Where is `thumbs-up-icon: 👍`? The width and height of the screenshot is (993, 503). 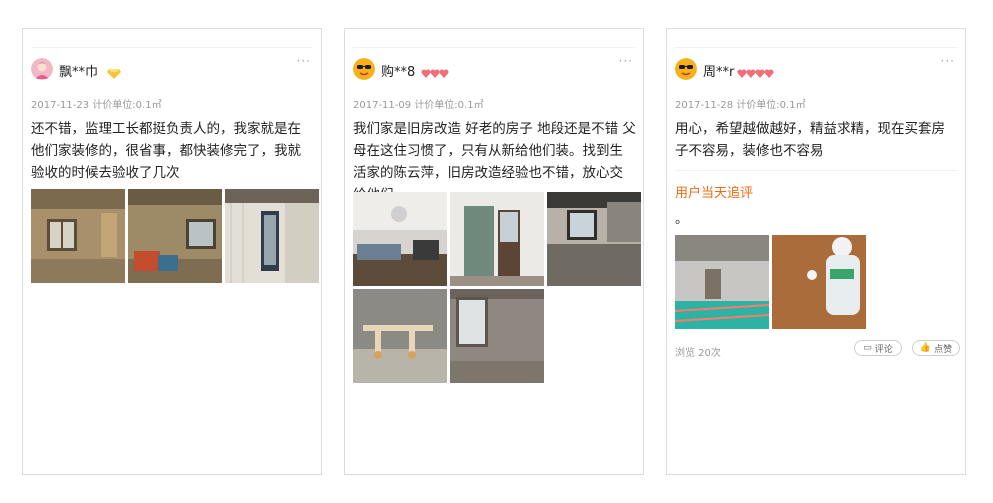
thumbs-up-icon: 👍 is located at coordinates (925, 348).